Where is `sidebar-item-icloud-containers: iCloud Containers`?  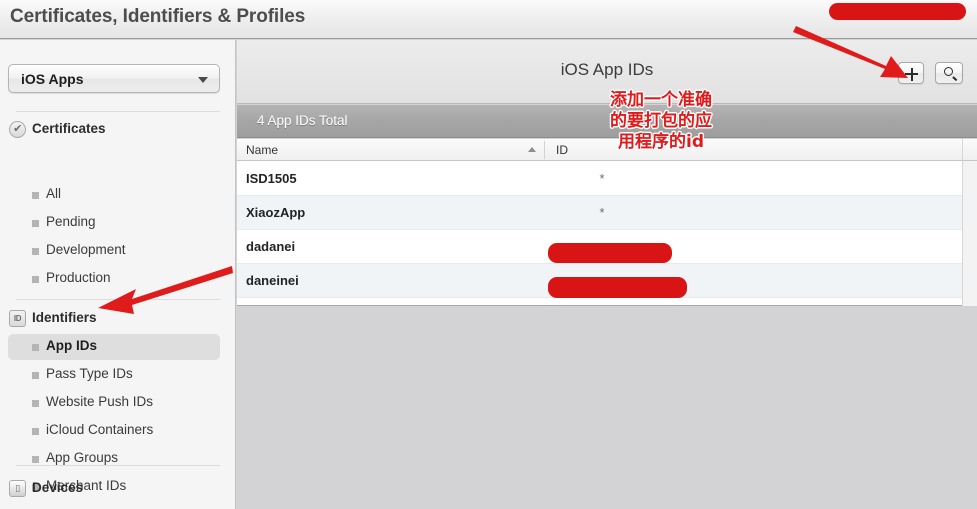
sidebar-item-icloud-containers: iCloud Containers is located at coordinates (114, 431).